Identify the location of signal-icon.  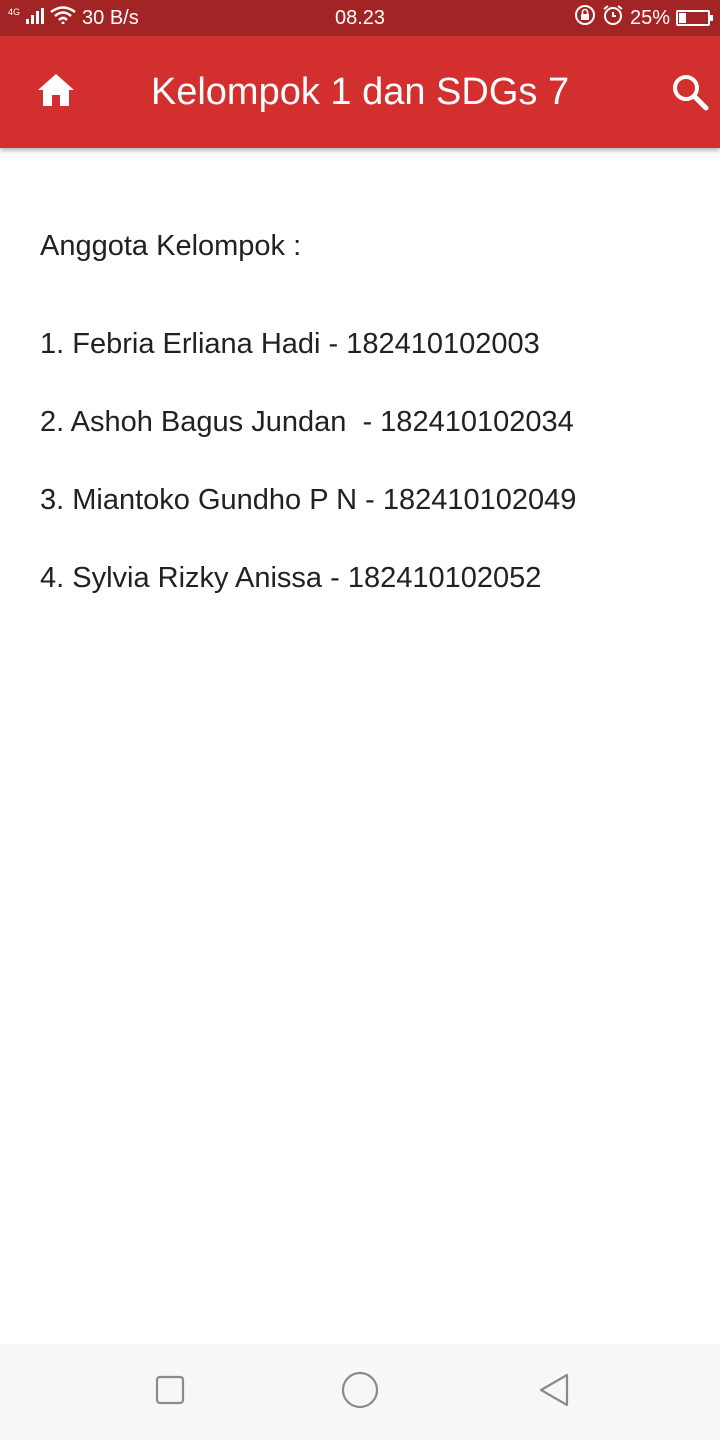
(35, 18).